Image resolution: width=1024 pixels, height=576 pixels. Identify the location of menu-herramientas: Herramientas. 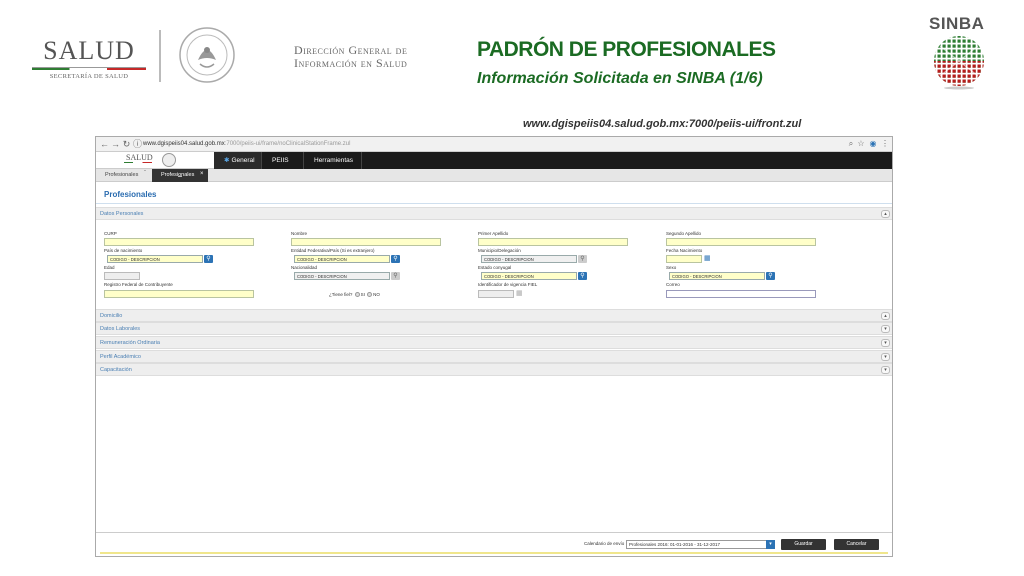
(333, 160).